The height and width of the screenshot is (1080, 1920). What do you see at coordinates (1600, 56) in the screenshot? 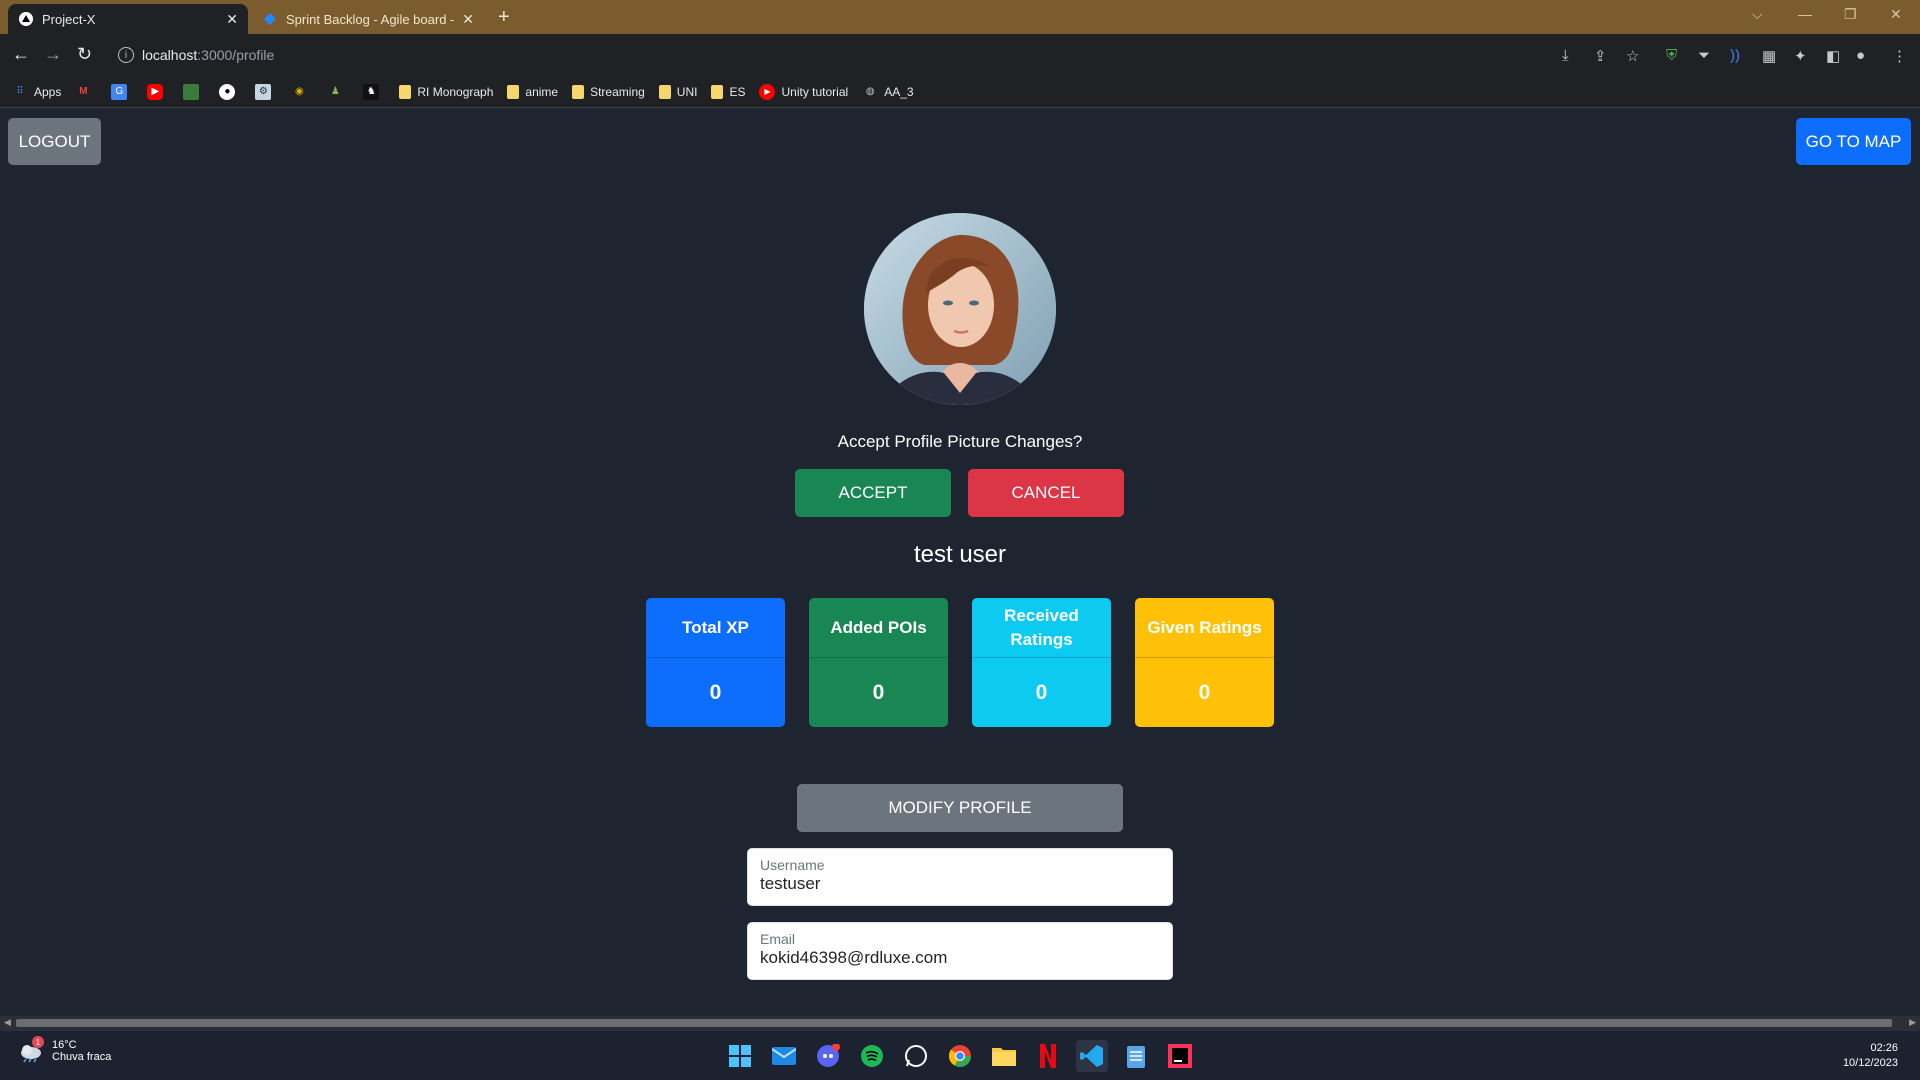
I see `share-icon: ⇪` at bounding box center [1600, 56].